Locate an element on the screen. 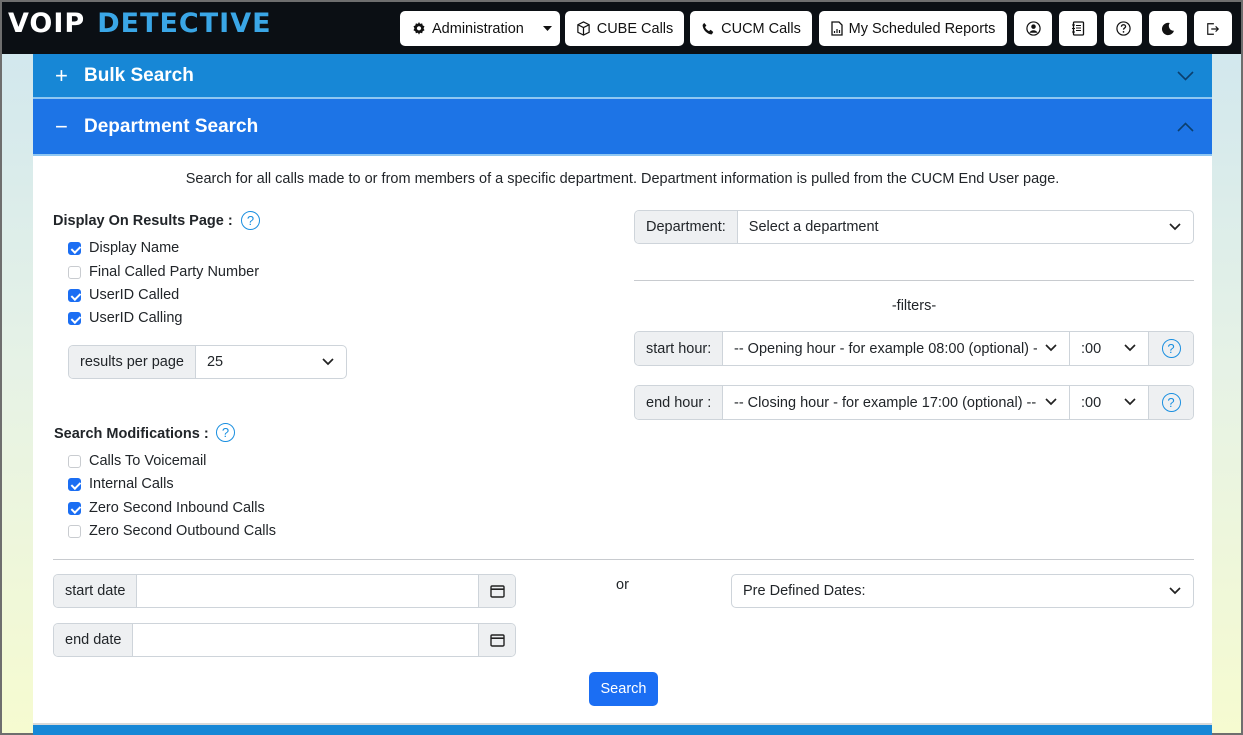  caret-down-icon is located at coordinates (547, 28).